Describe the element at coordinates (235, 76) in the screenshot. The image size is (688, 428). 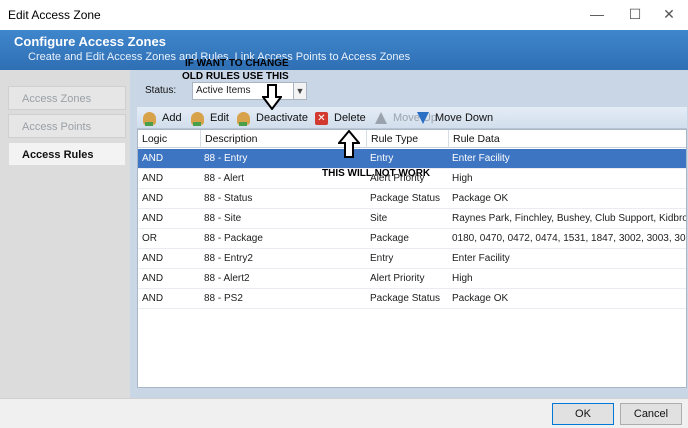
I see `annotation-top-line2: OLD RULES USE THIS` at that location.